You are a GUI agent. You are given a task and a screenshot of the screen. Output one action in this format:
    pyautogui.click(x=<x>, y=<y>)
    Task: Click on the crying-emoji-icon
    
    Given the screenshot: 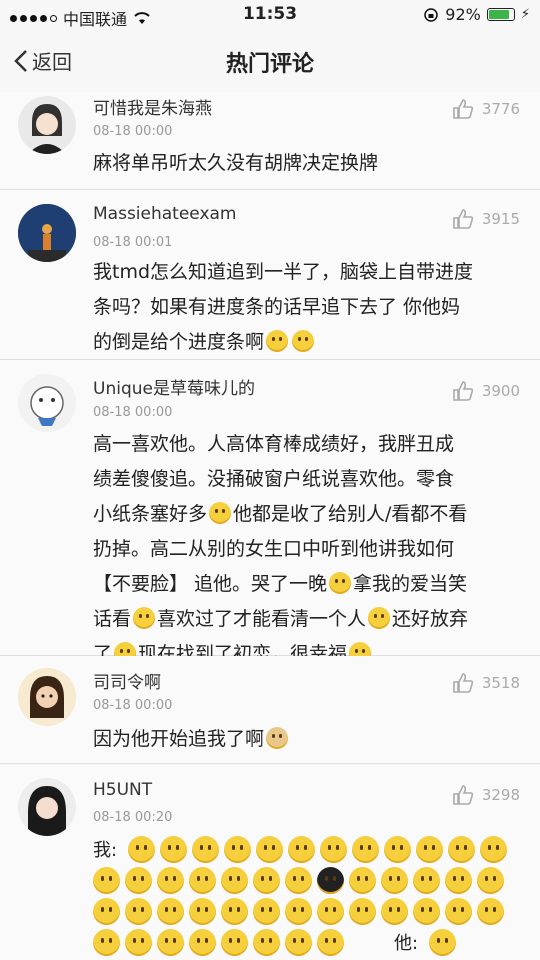 What is the action you would take?
    pyautogui.click(x=277, y=341)
    